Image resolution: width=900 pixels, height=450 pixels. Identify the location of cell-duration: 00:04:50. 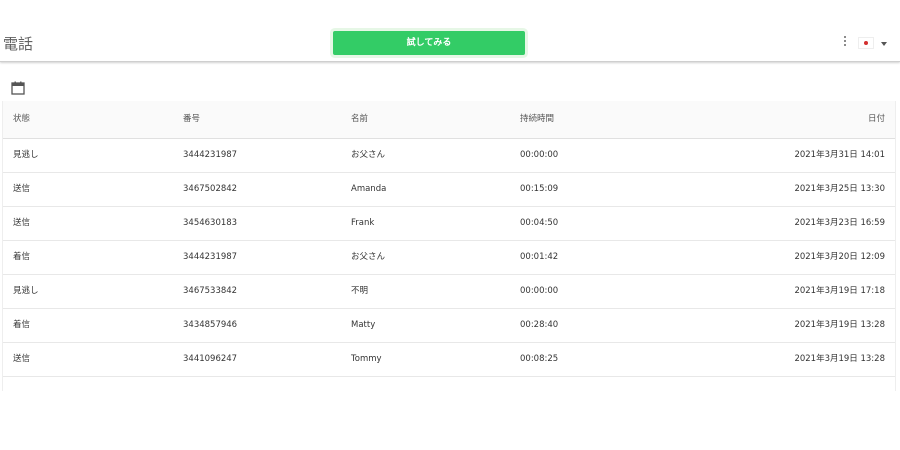
(539, 223).